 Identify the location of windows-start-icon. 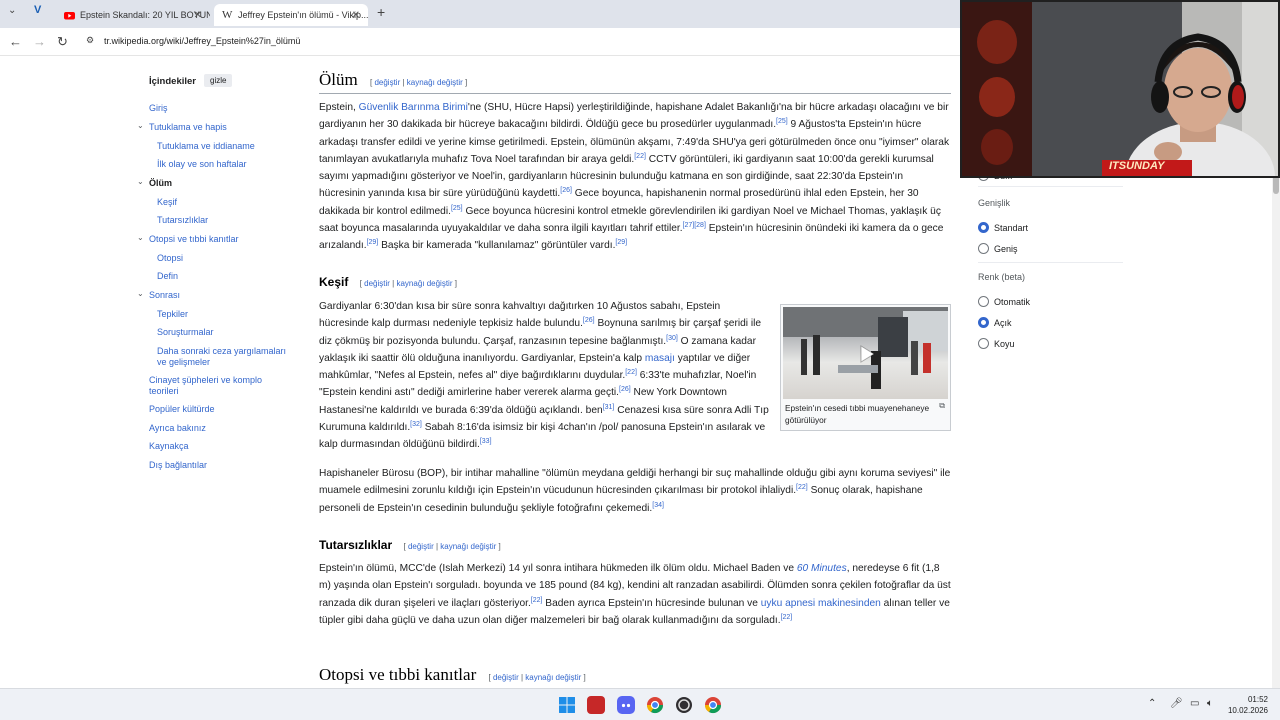
(567, 705).